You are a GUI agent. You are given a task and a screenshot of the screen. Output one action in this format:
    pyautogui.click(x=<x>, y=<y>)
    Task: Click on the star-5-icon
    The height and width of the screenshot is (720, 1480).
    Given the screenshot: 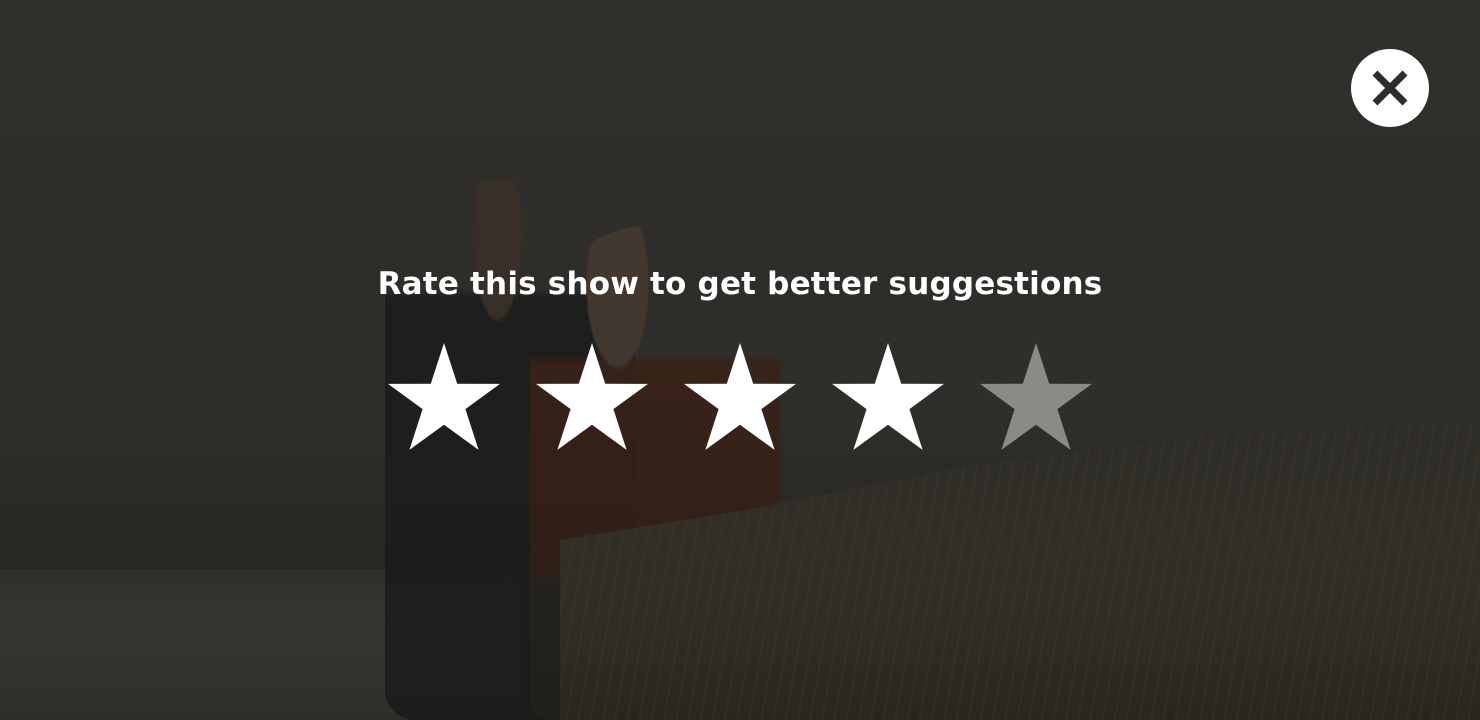 What is the action you would take?
    pyautogui.click(x=1036, y=397)
    